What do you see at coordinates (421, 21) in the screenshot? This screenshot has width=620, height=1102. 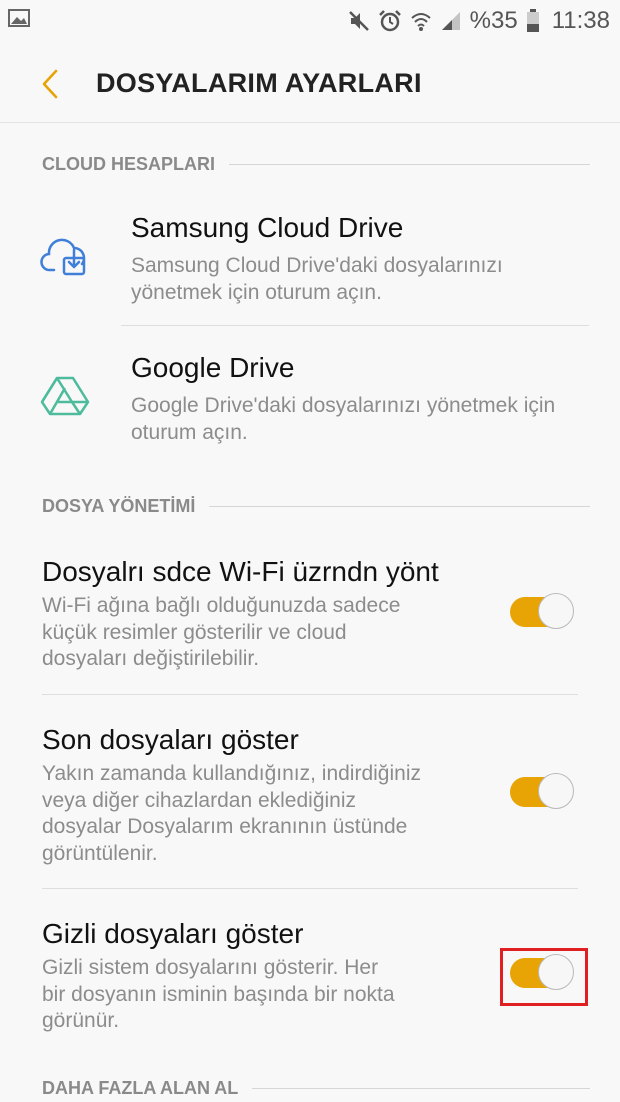 I see `wifi-icon` at bounding box center [421, 21].